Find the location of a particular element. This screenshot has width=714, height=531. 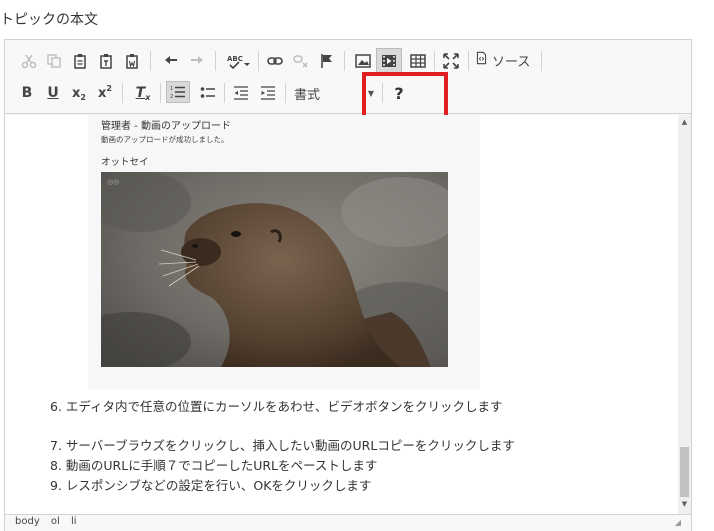

list-item: 7. サーバーブラウズをクリックし、挿入したい動画のURLコピーをクリックします is located at coordinates (282, 445).